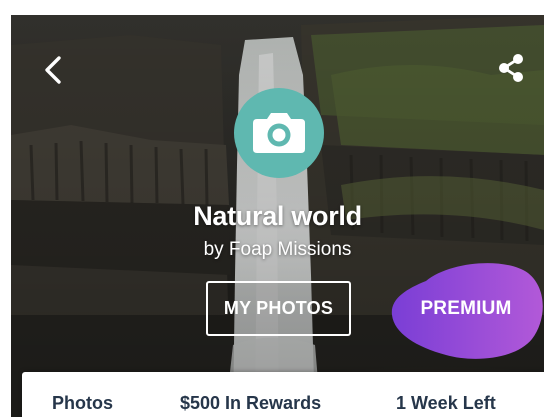 The width and height of the screenshot is (544, 417). Describe the element at coordinates (250, 403) in the screenshot. I see `stat-rewards: $500 In Rewards` at that location.